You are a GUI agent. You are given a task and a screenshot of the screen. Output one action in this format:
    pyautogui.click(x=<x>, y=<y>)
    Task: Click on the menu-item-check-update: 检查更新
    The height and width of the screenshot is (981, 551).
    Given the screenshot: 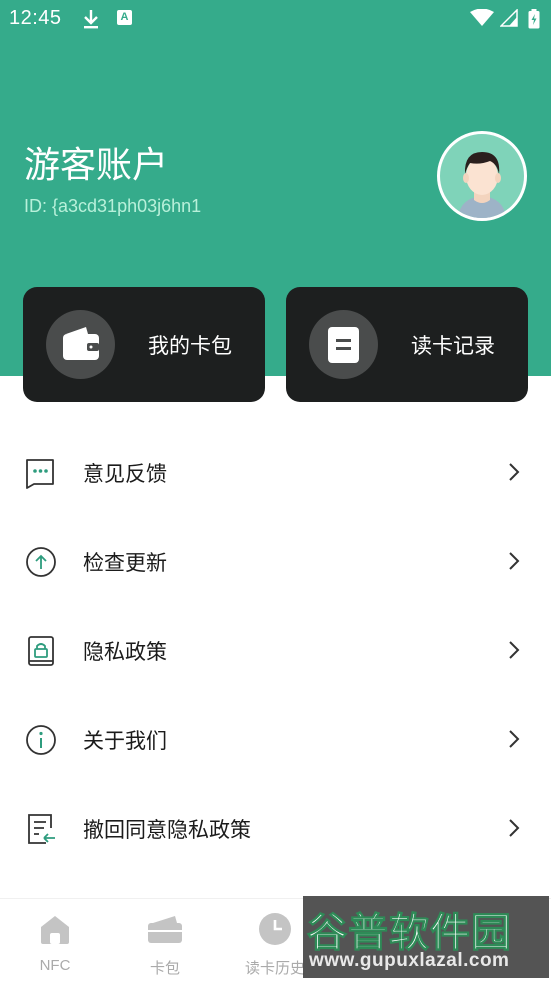 What is the action you would take?
    pyautogui.click(x=275, y=561)
    